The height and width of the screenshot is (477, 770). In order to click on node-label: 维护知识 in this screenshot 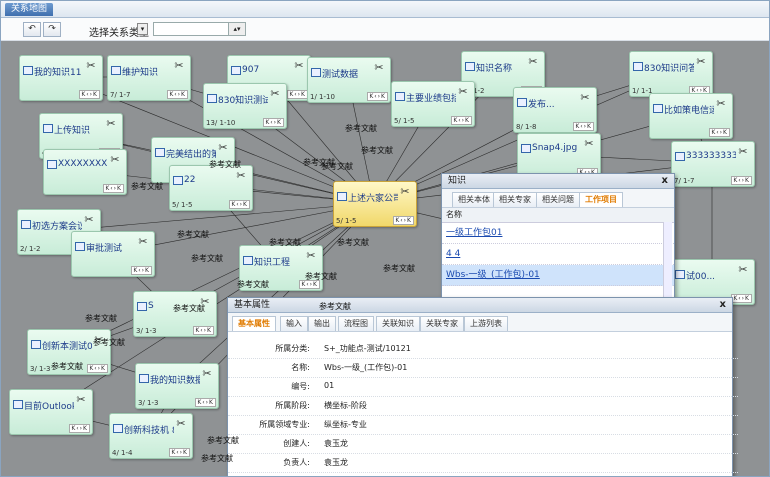, I will do `click(147, 71)`.